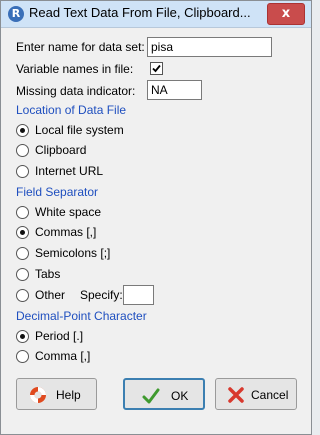 This screenshot has width=320, height=435. What do you see at coordinates (81, 316) in the screenshot?
I see `decimal-section-title: Decimal-Point Character` at bounding box center [81, 316].